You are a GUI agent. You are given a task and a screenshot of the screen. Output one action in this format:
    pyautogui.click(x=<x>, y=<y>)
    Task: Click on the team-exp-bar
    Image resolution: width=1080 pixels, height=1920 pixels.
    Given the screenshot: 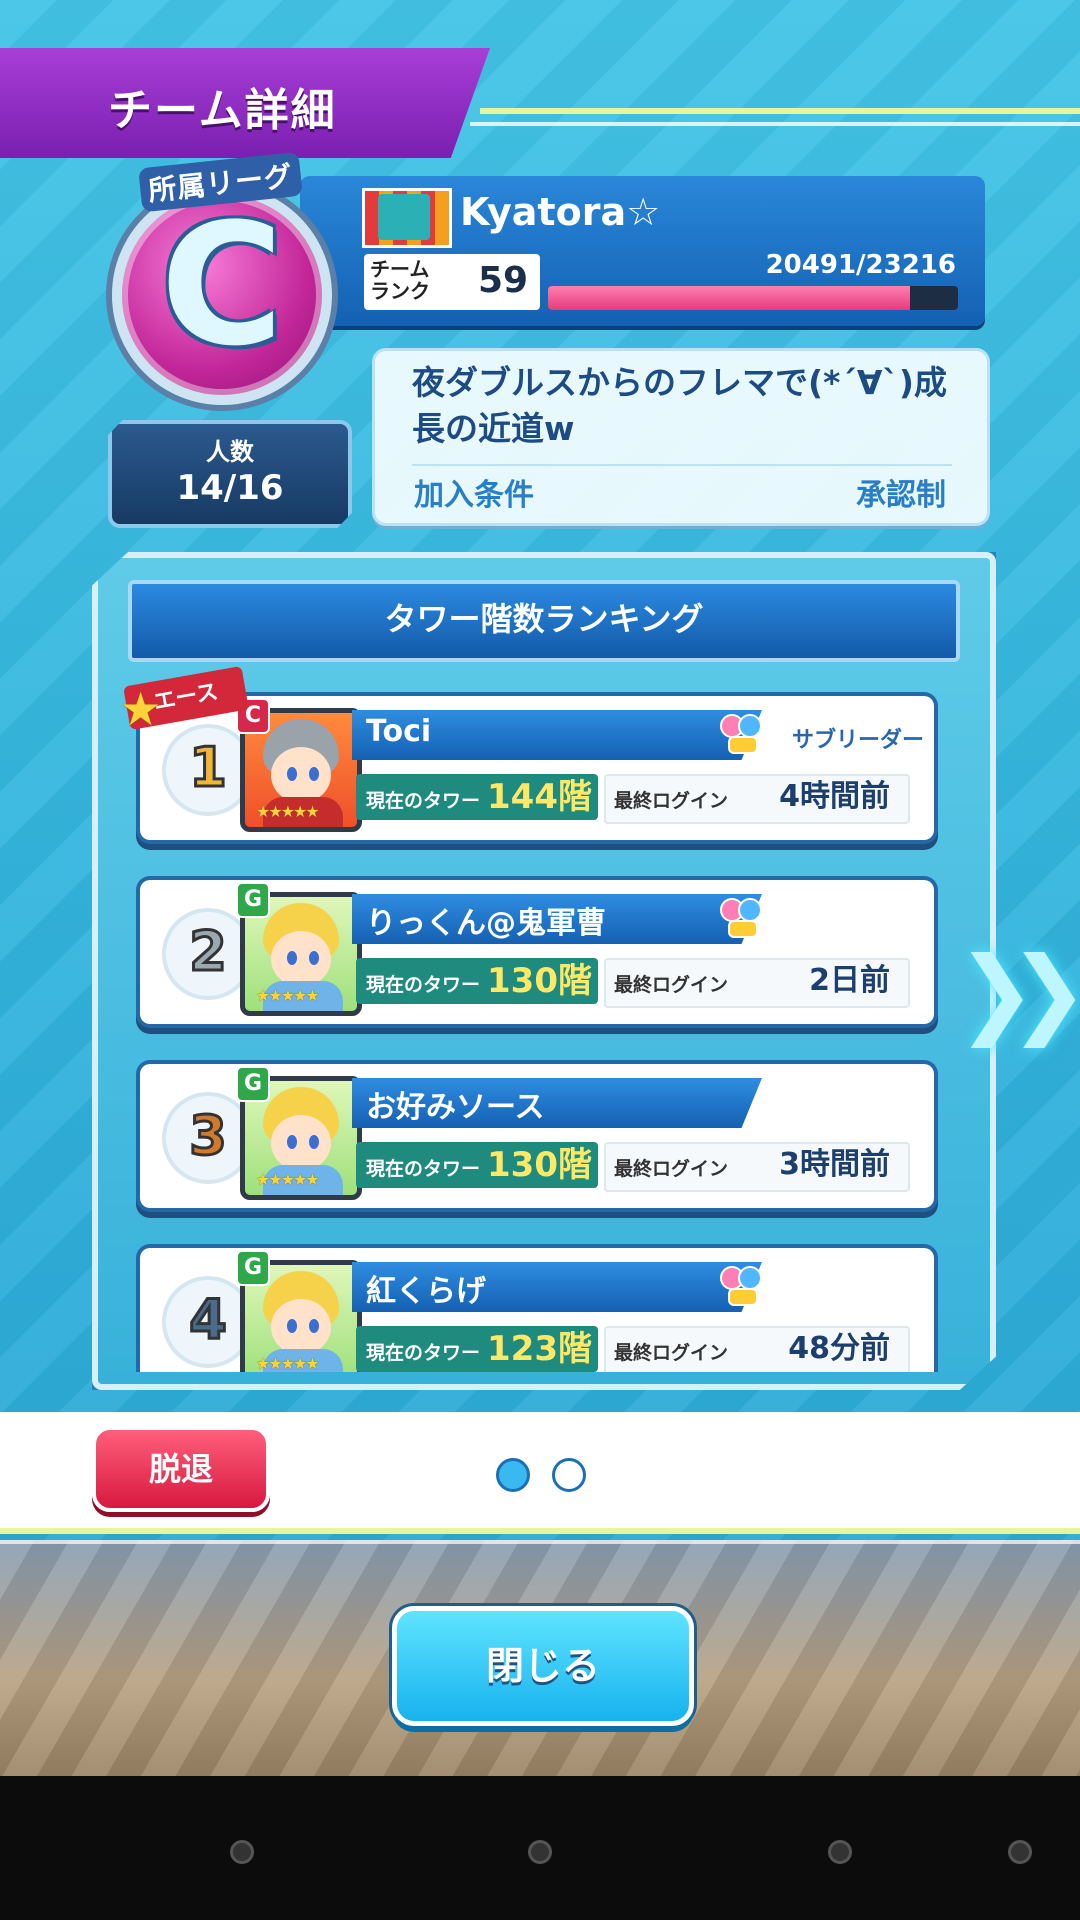 What is the action you would take?
    pyautogui.click(x=753, y=298)
    